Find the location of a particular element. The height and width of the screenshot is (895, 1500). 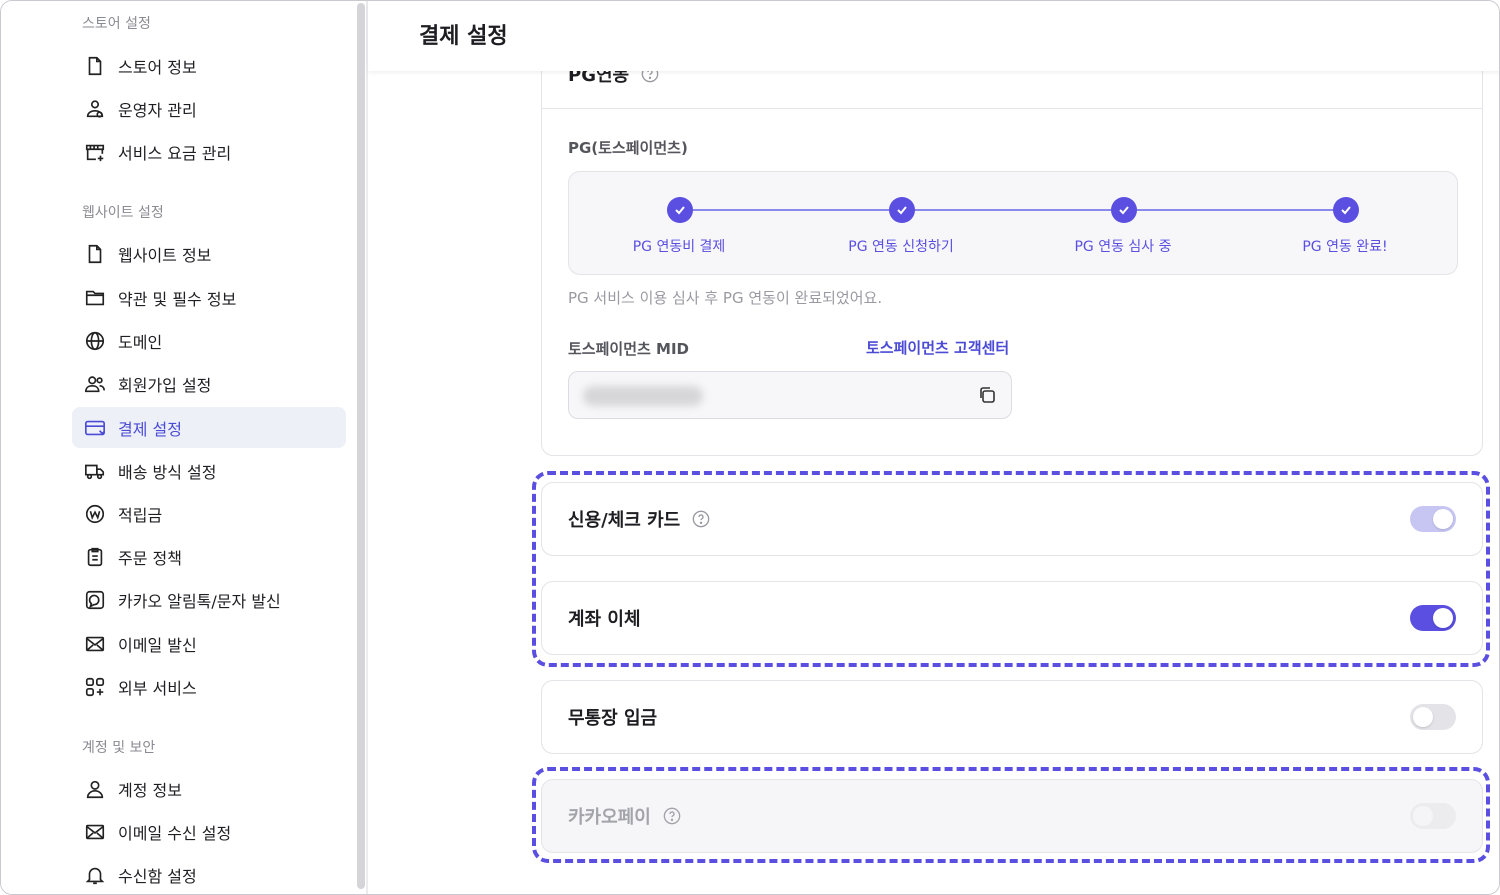

credit-card-toggle is located at coordinates (1433, 519).